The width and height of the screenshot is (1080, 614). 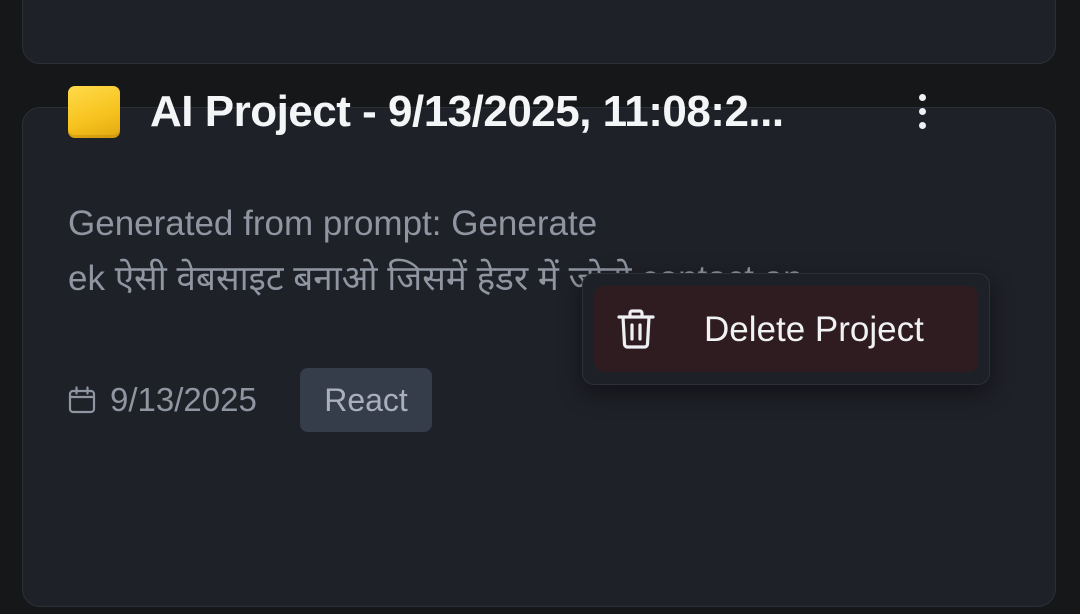 I want to click on project-meta: 9/13/2025 React, so click(x=368, y=400).